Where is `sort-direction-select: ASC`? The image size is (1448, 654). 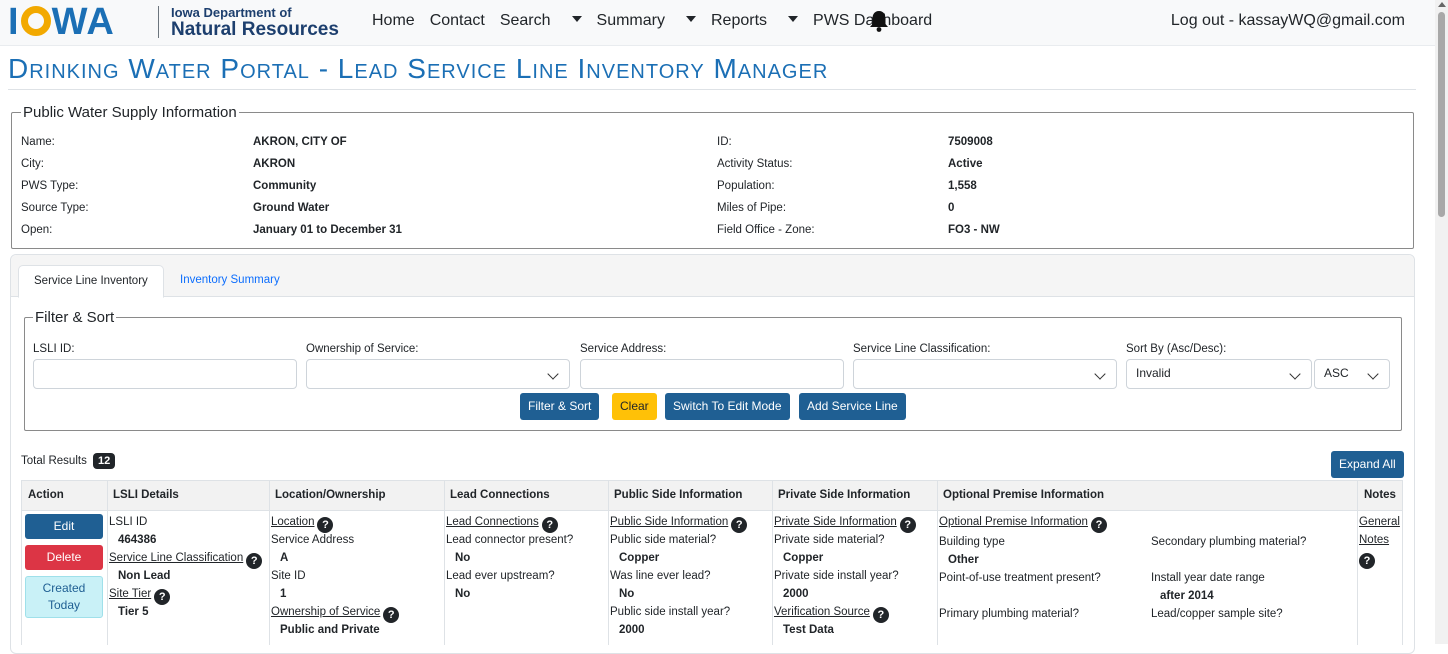 sort-direction-select: ASC is located at coordinates (1352, 374).